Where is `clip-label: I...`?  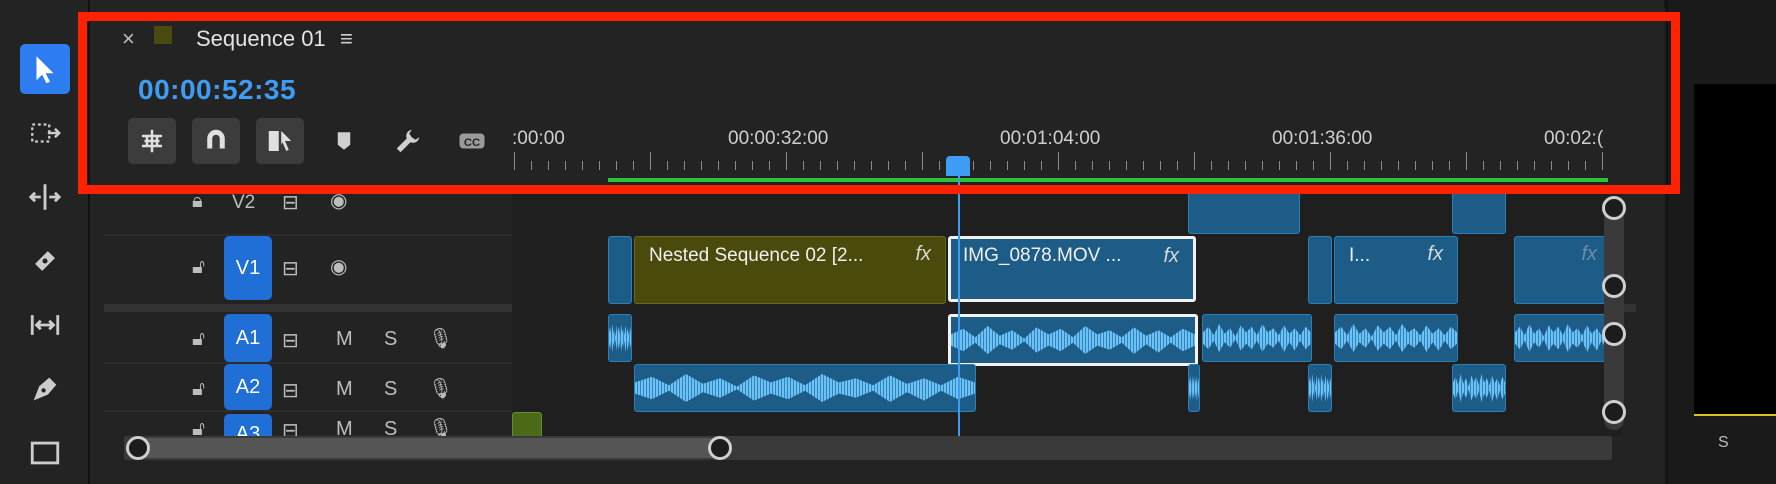
clip-label: I... is located at coordinates (1360, 255).